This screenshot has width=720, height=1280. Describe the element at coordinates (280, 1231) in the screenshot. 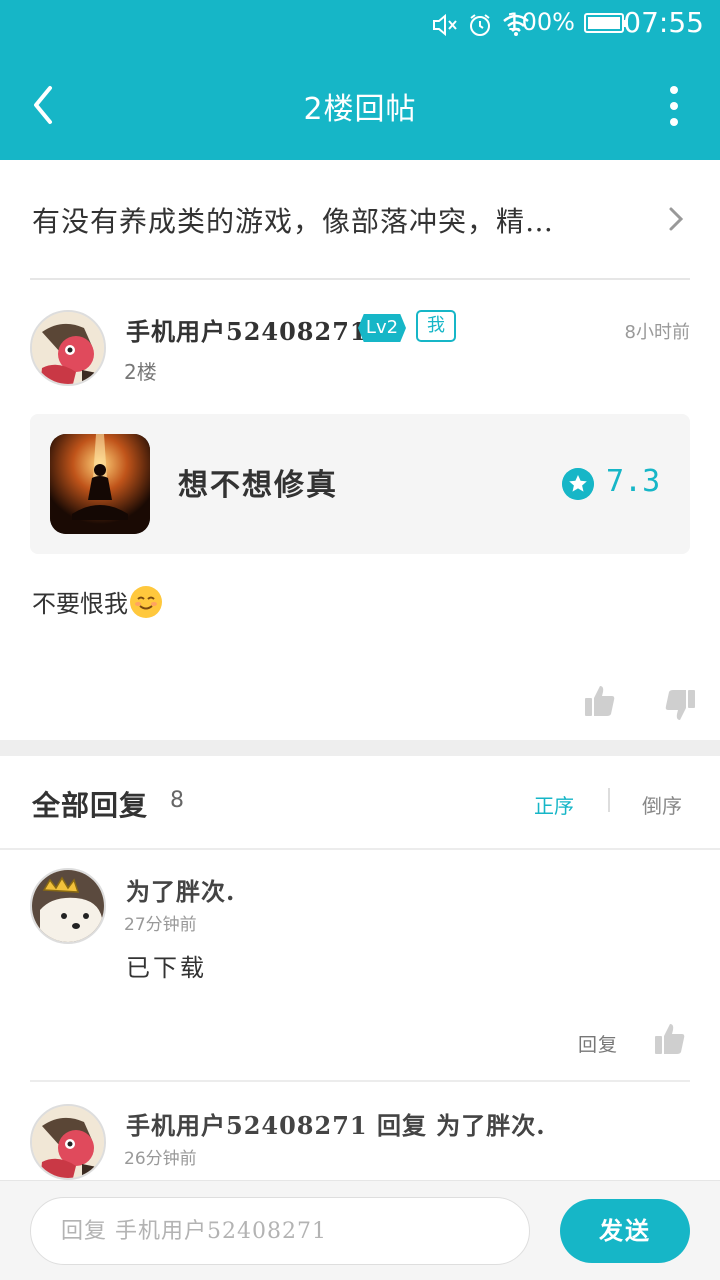

I see `reply-input` at that location.